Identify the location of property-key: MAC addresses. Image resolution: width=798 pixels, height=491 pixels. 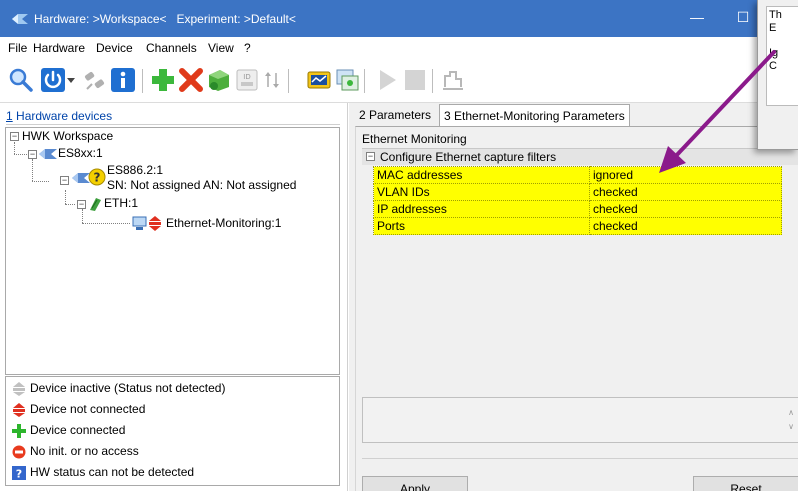
(481, 175).